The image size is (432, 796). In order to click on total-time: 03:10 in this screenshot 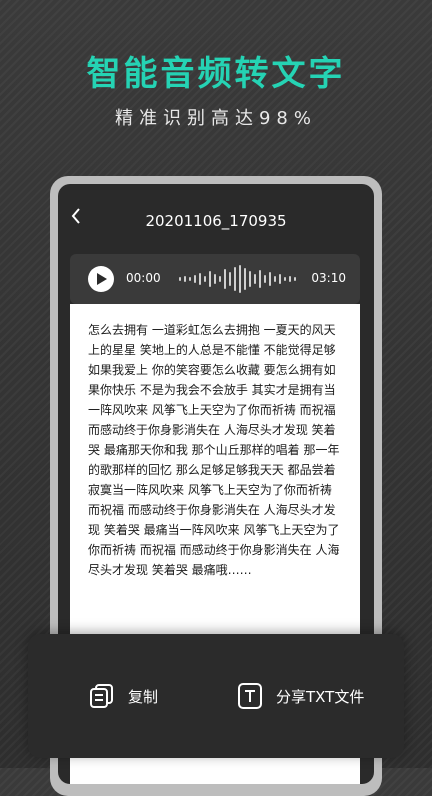, I will do `click(328, 278)`.